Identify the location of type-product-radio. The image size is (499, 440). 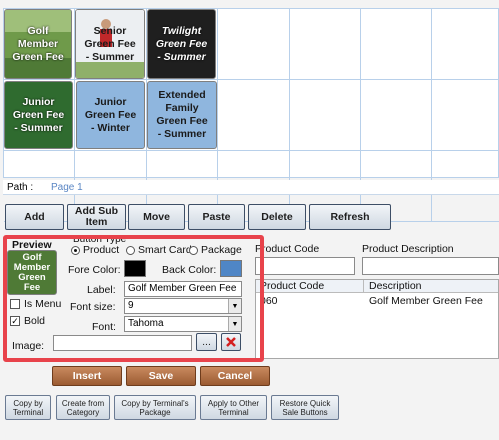
(75, 250).